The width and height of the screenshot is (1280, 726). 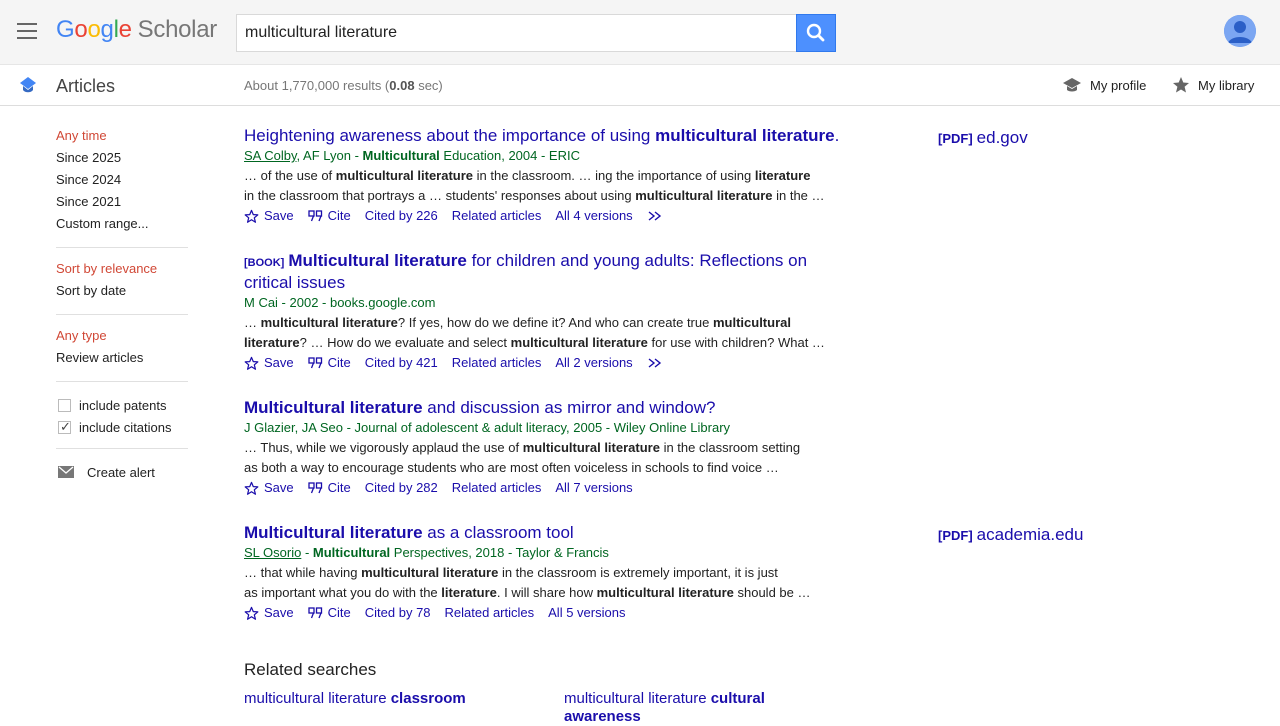 What do you see at coordinates (1240, 31) in the screenshot?
I see `account-avatar` at bounding box center [1240, 31].